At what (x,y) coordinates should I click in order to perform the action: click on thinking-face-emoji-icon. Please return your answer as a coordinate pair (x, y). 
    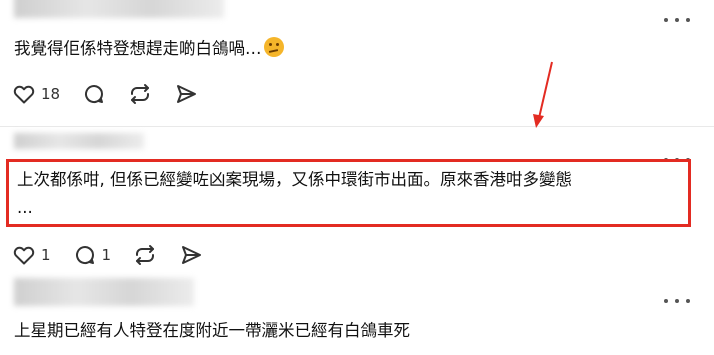
    Looking at the image, I should click on (273, 47).